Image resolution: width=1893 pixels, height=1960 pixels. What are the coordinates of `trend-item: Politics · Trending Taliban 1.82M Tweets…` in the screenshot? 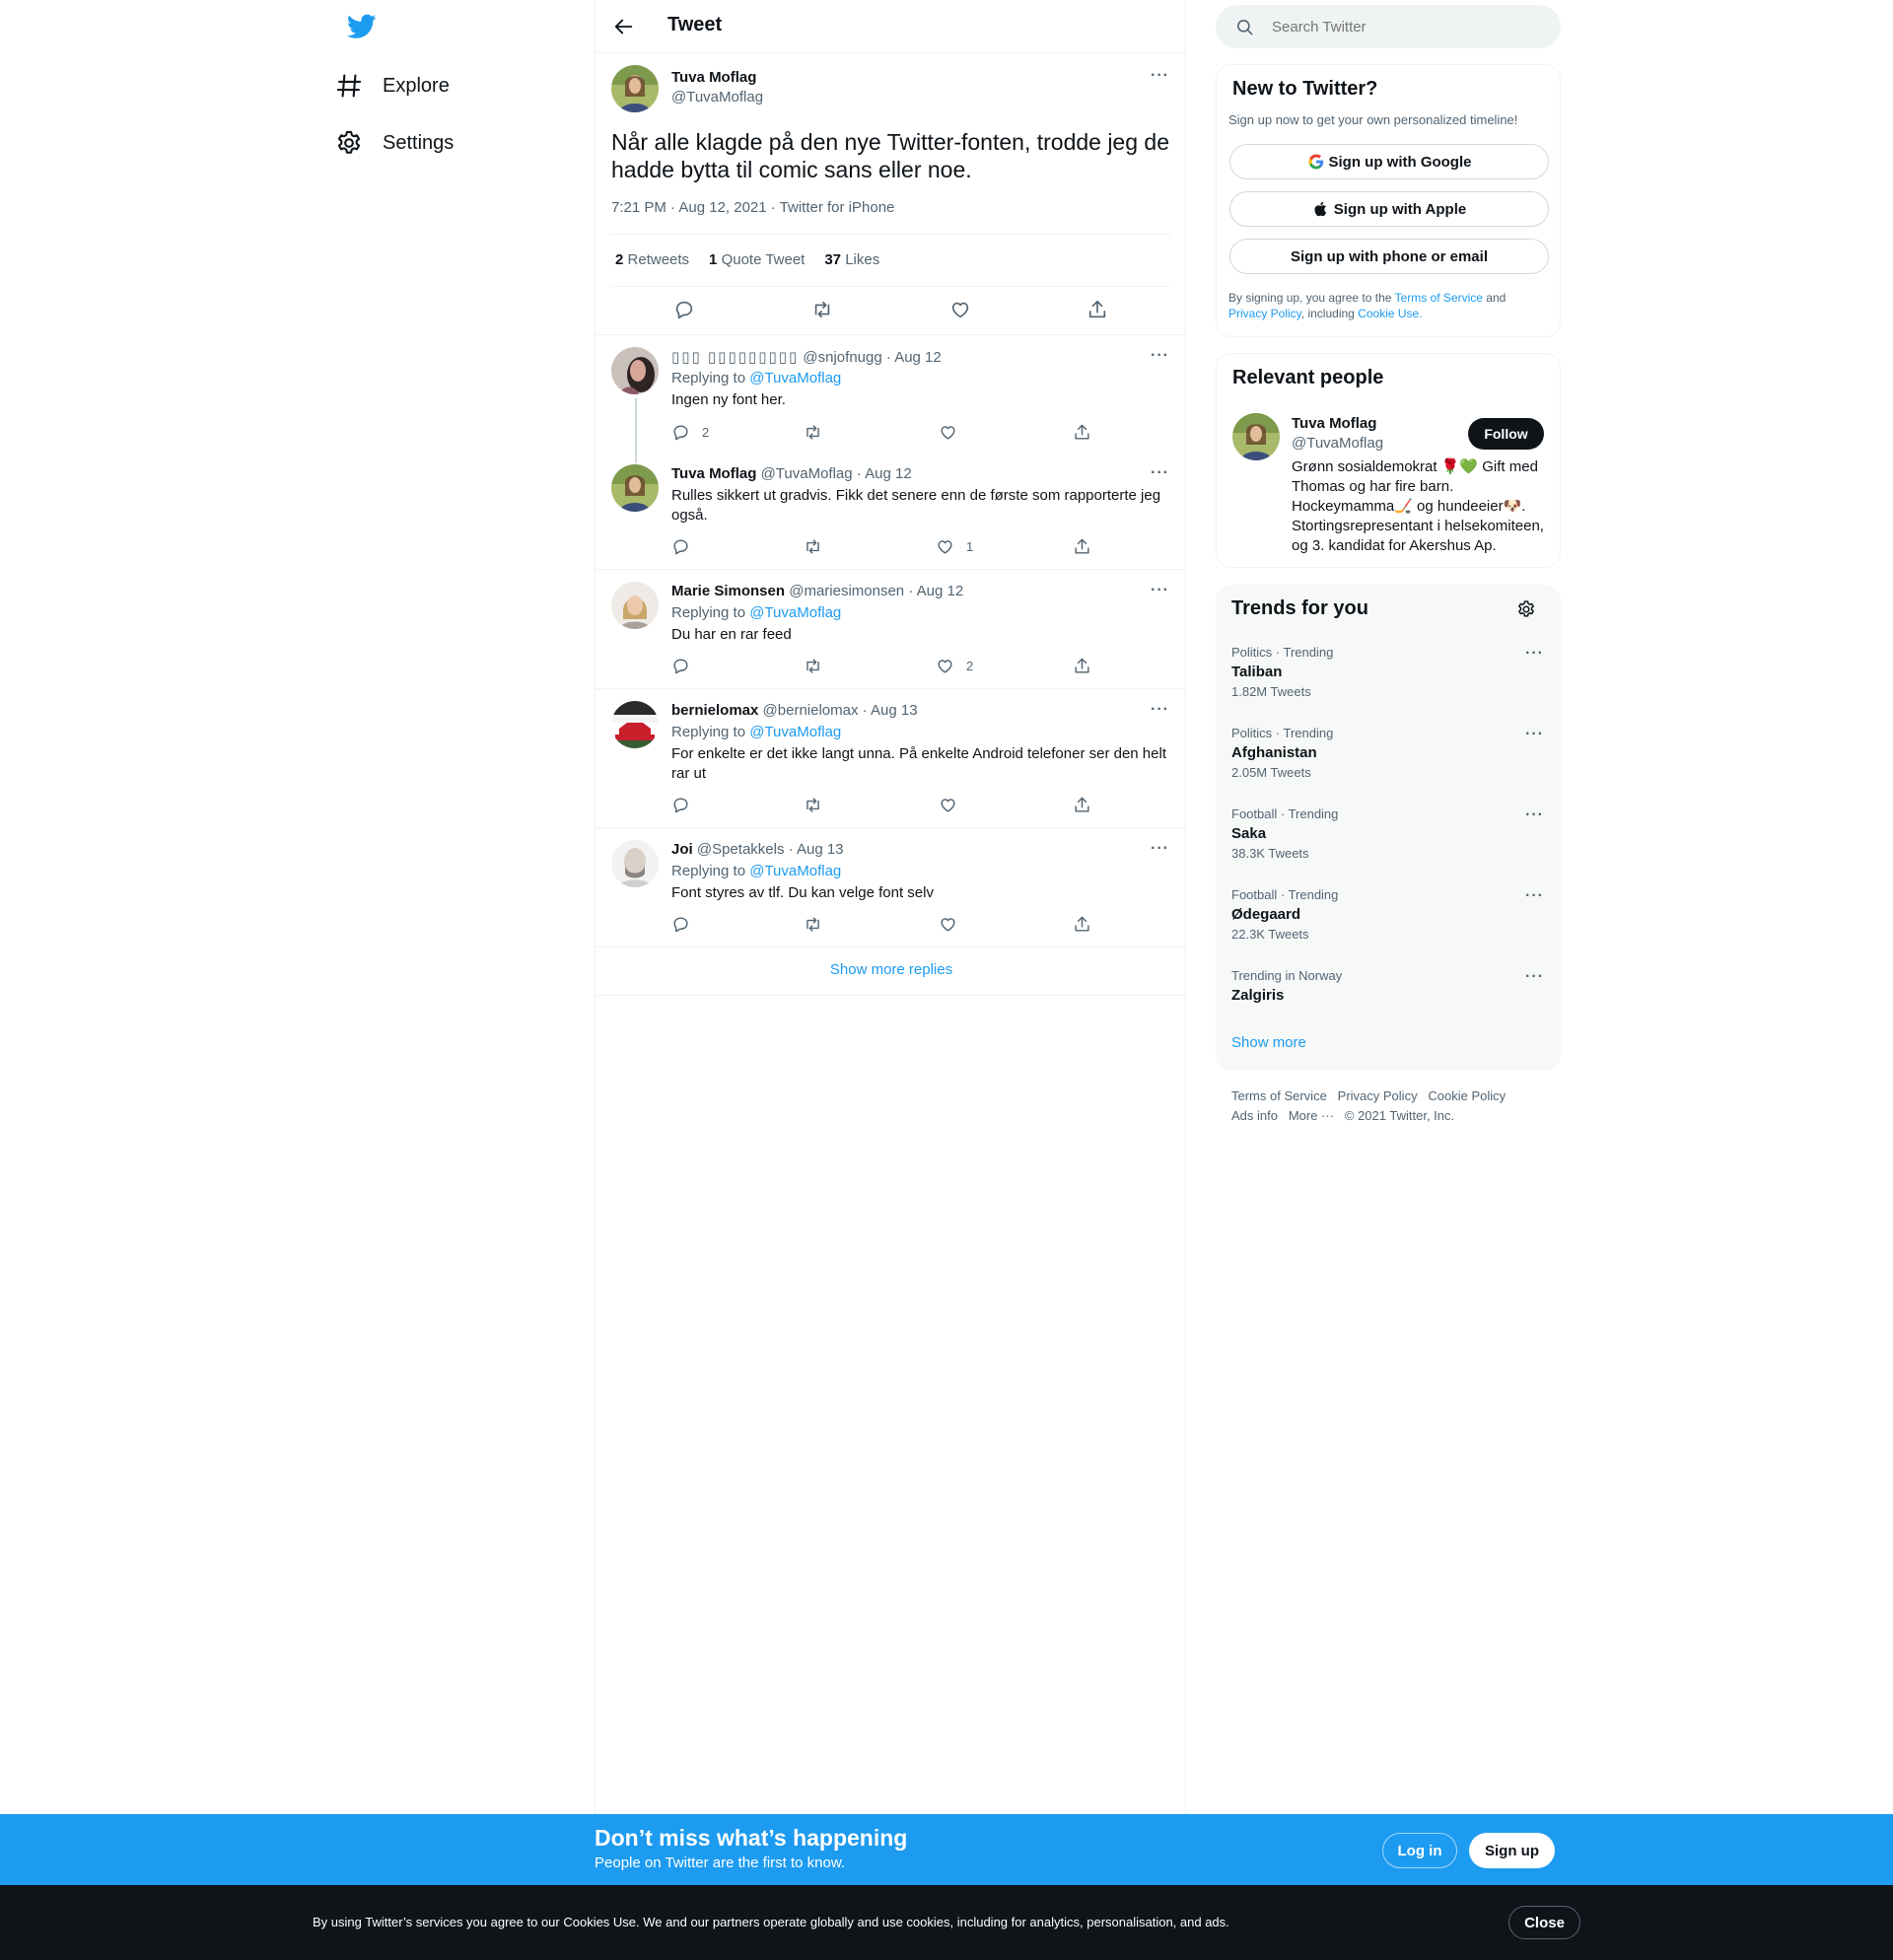 It's located at (1388, 672).